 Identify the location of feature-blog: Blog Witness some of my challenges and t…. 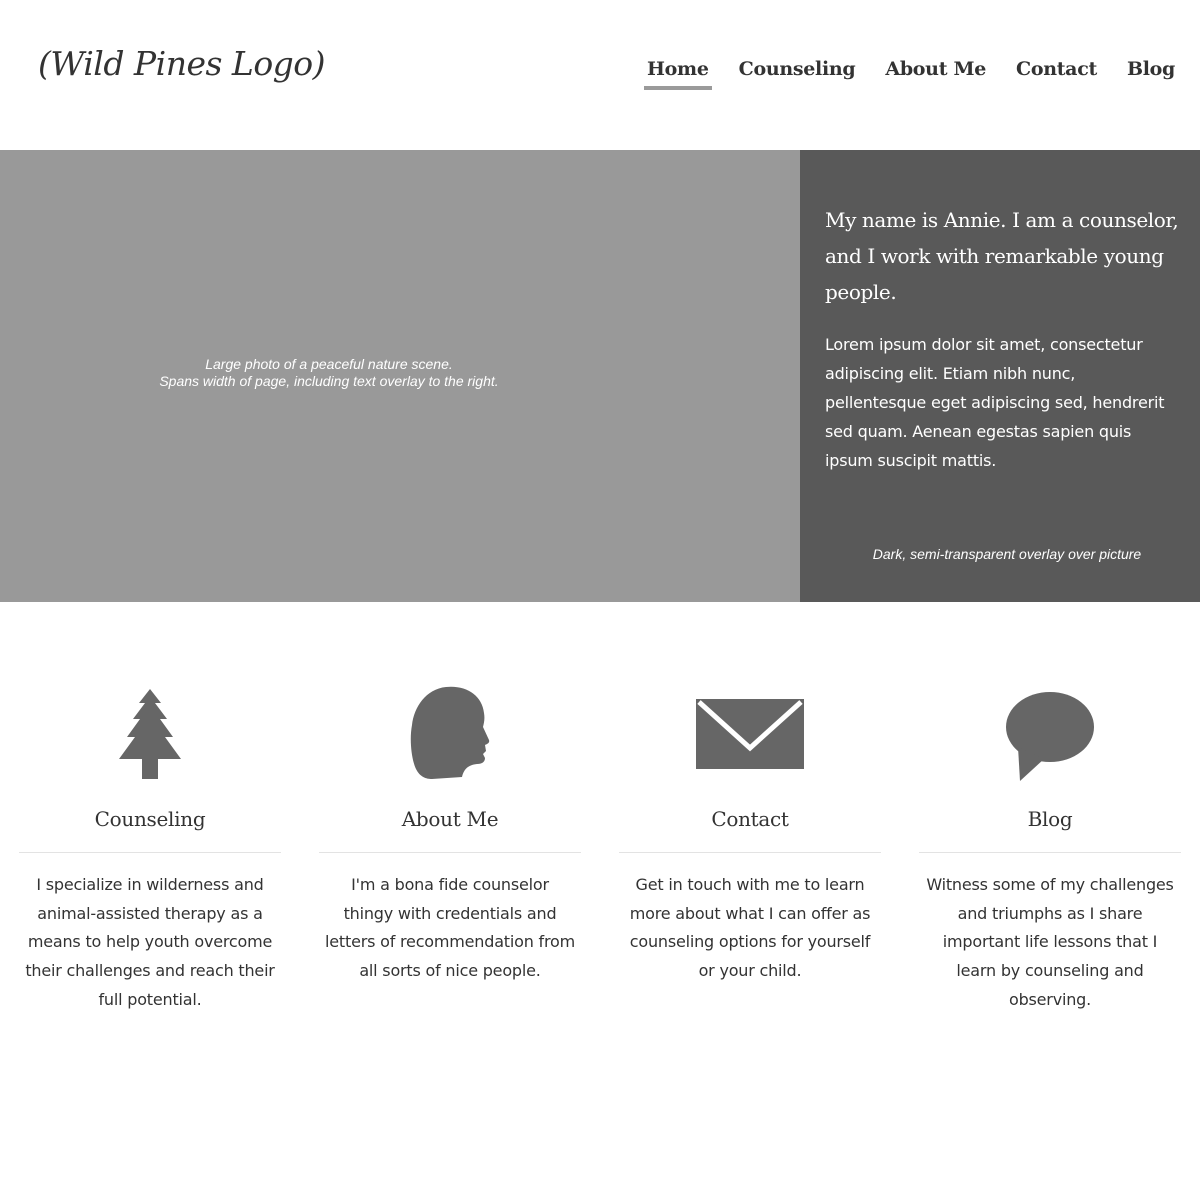
(1050, 848).